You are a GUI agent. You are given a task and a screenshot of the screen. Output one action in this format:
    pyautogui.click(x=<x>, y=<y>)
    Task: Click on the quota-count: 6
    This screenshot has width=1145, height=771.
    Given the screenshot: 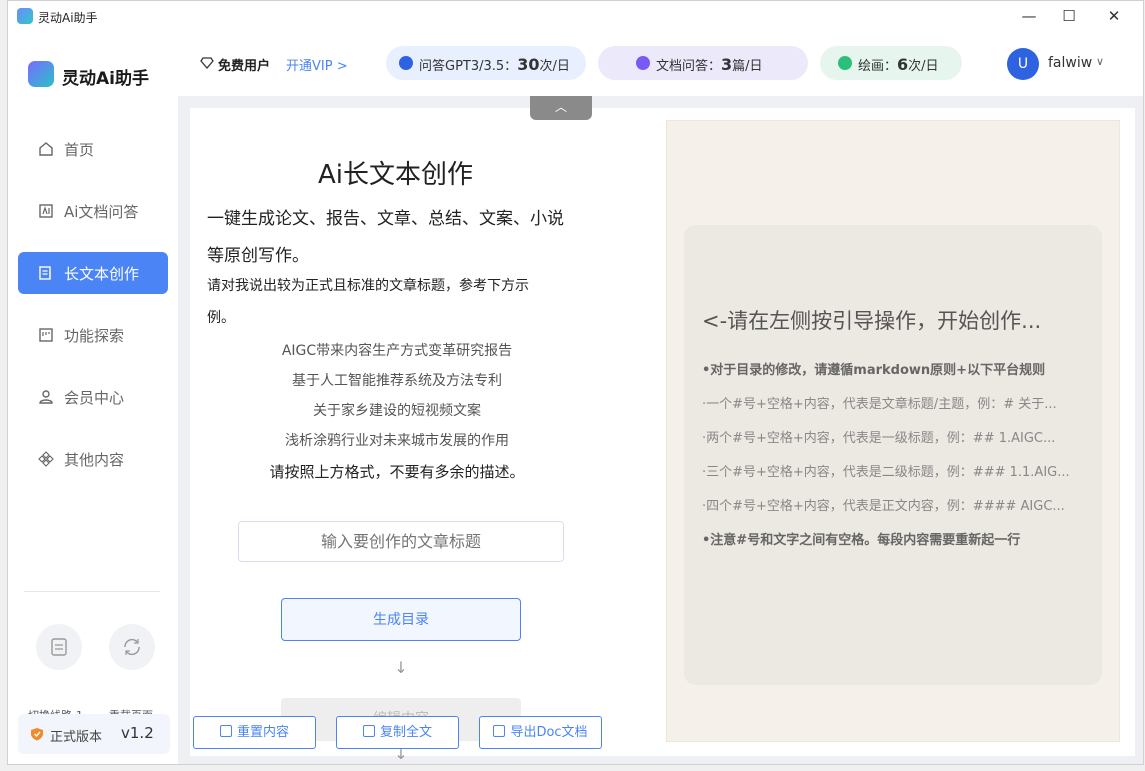 What is the action you would take?
    pyautogui.click(x=903, y=64)
    